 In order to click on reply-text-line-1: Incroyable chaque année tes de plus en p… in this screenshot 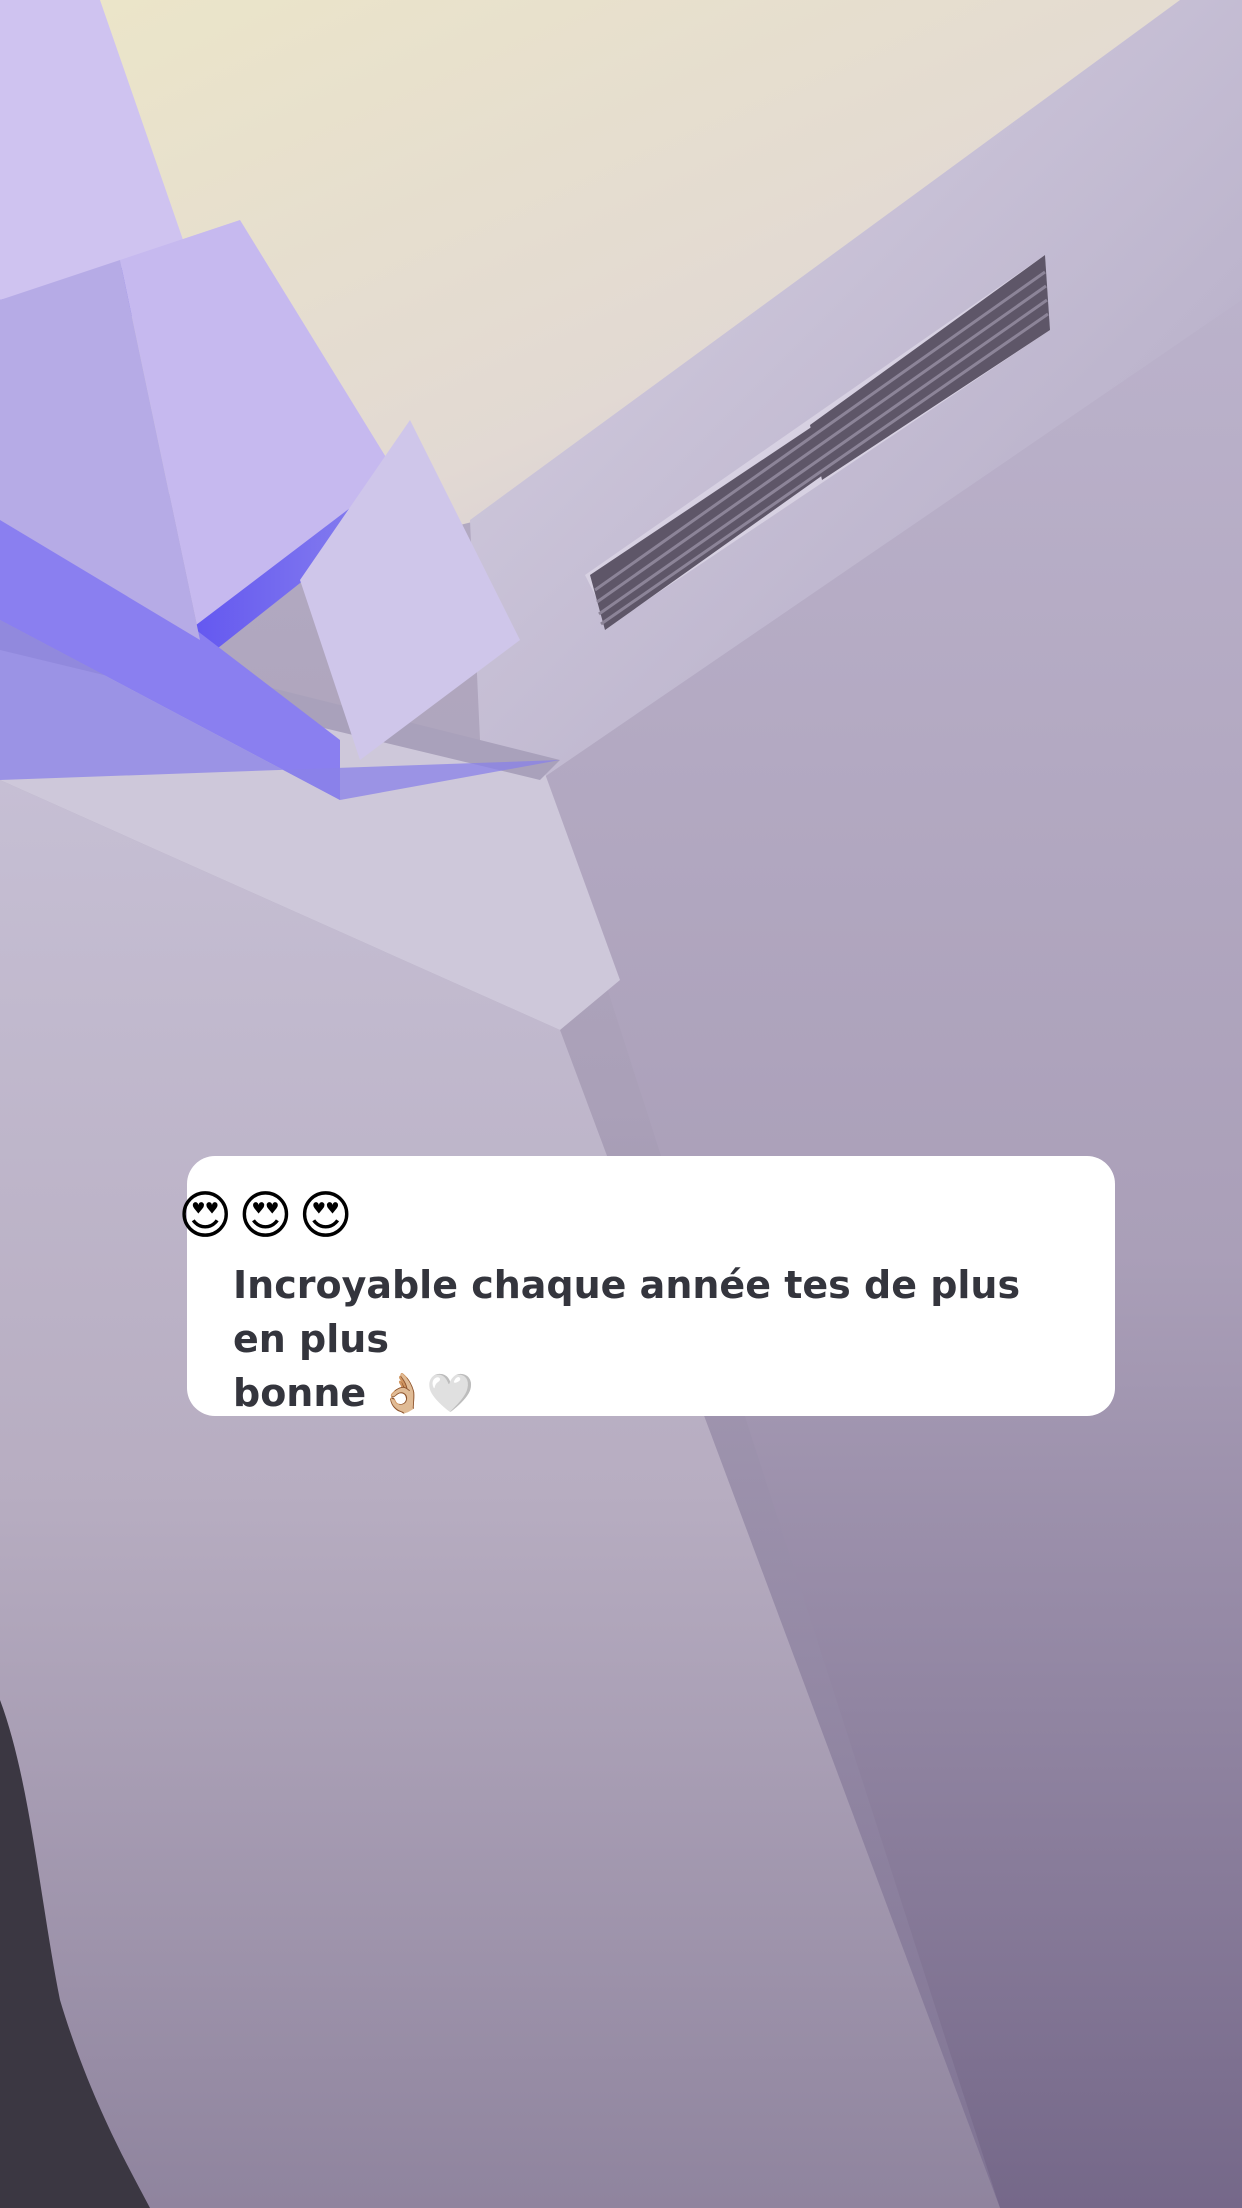, I will do `click(627, 1312)`.